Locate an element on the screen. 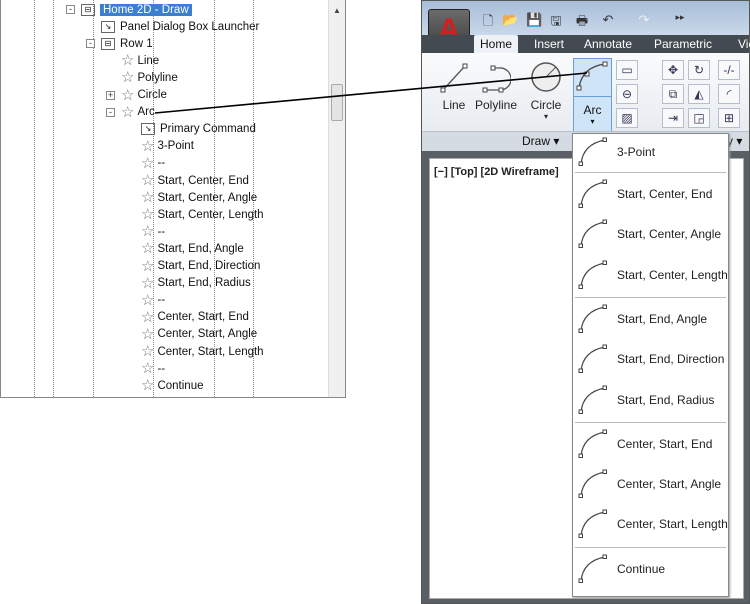  tree-item-label: 3-Point is located at coordinates (175, 146).